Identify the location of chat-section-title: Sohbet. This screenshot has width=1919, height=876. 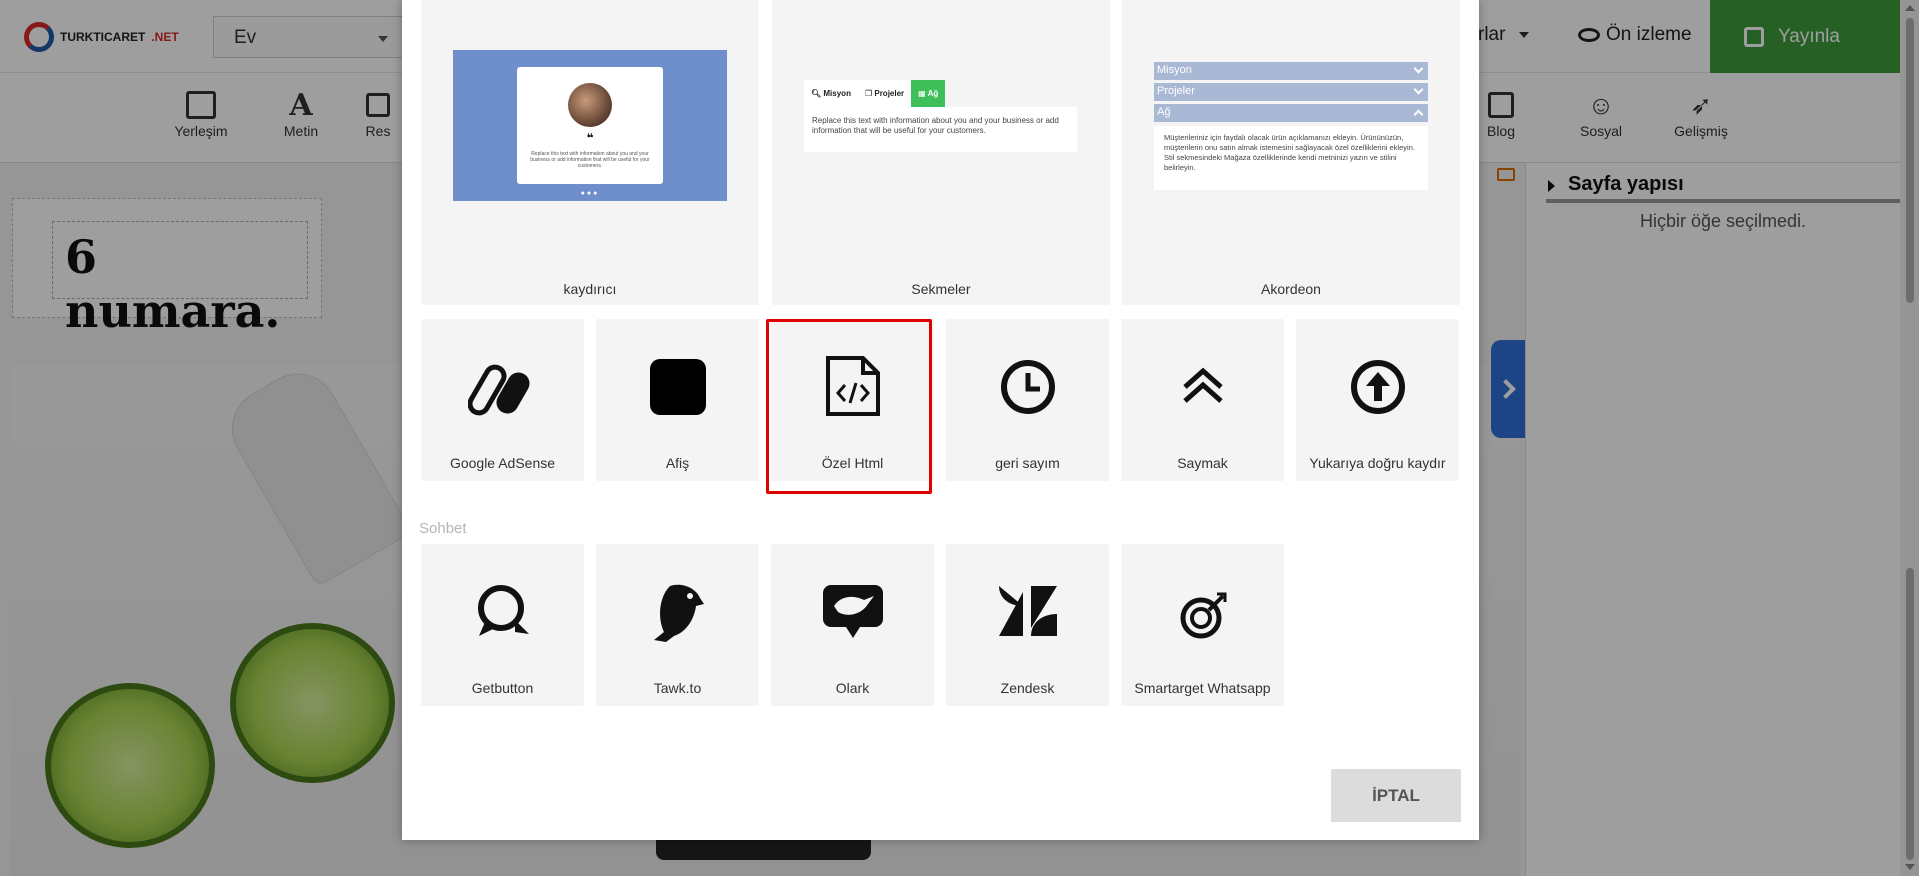
(443, 528).